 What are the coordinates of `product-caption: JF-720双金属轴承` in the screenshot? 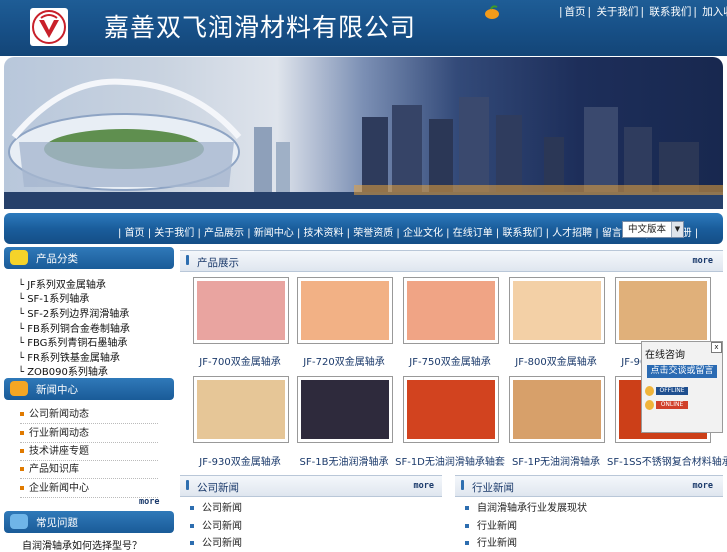 It's located at (344, 360).